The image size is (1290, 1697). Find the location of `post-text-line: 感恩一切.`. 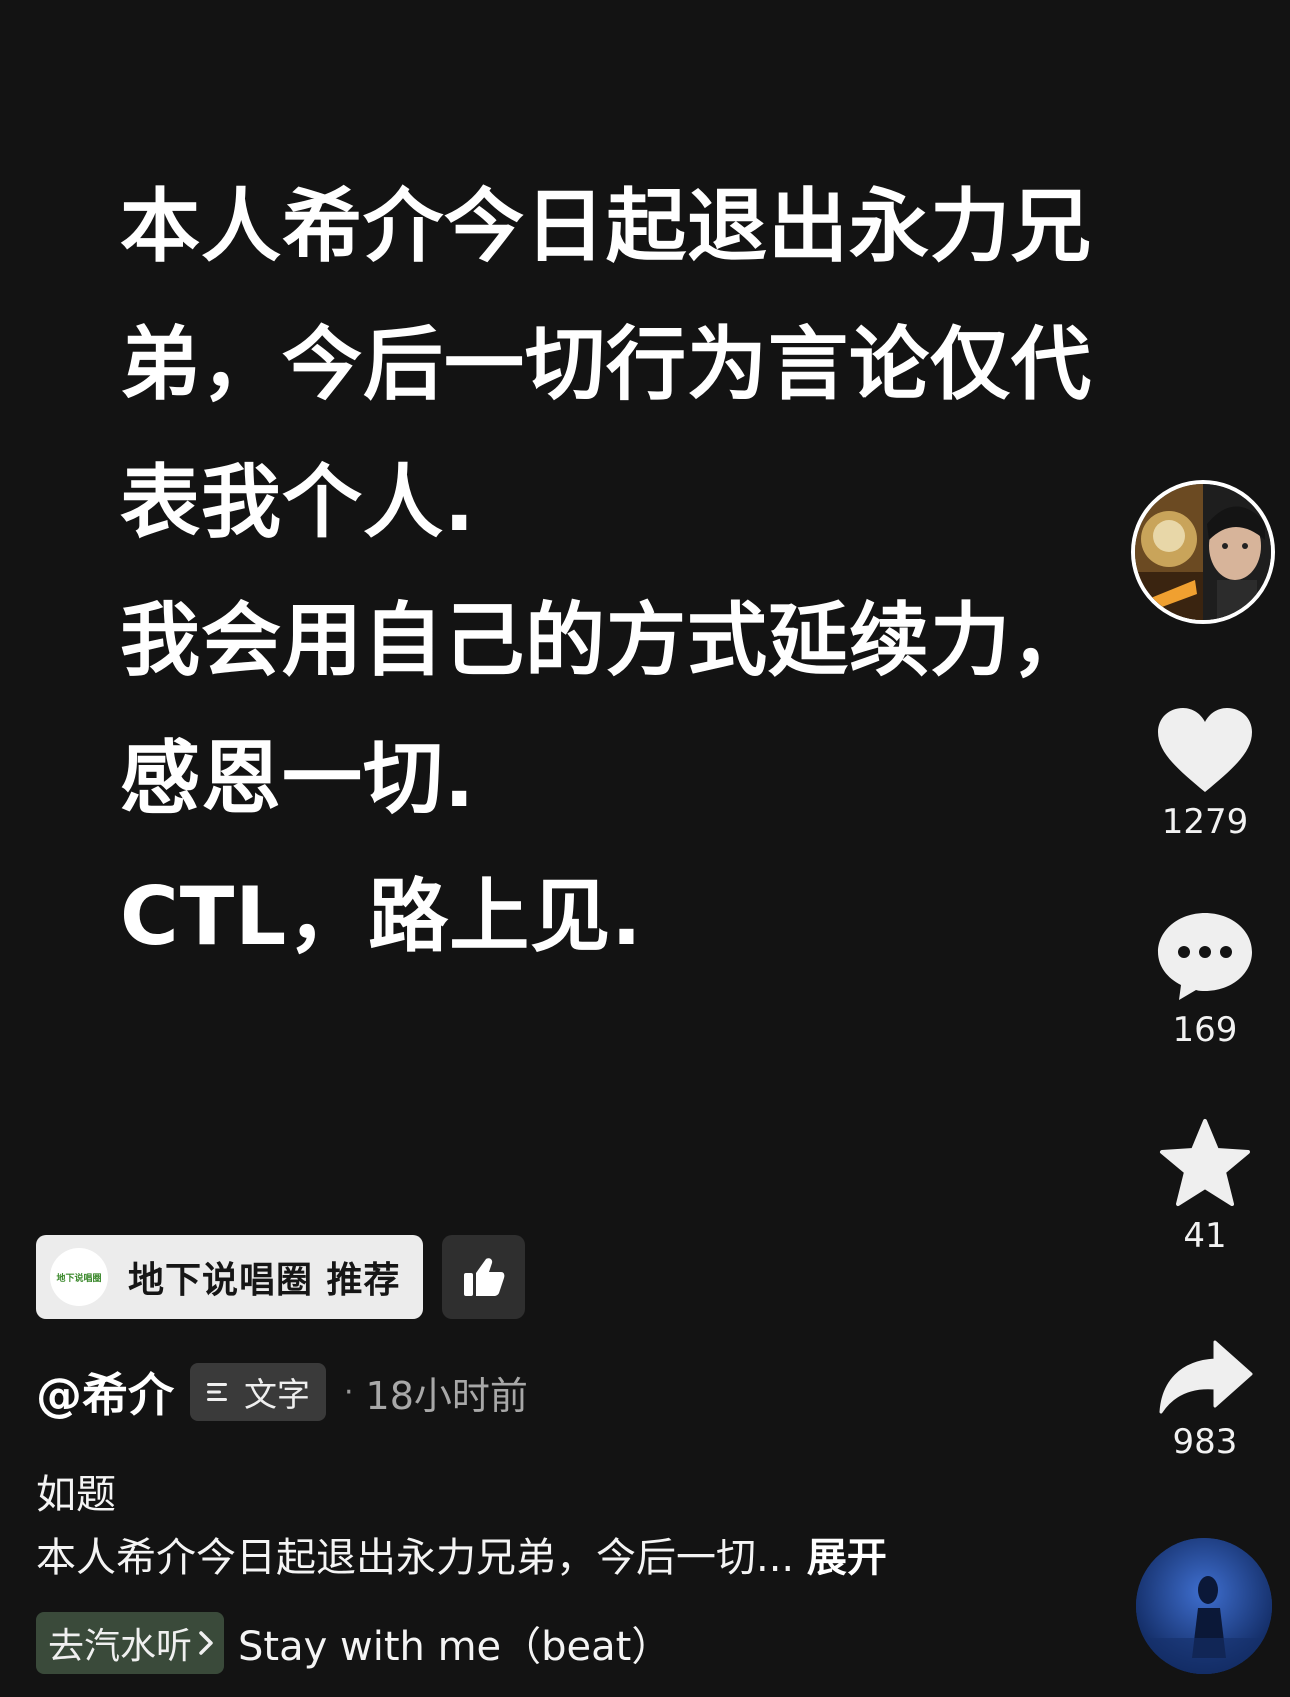

post-text-line: 感恩一切. is located at coordinates (298, 778).